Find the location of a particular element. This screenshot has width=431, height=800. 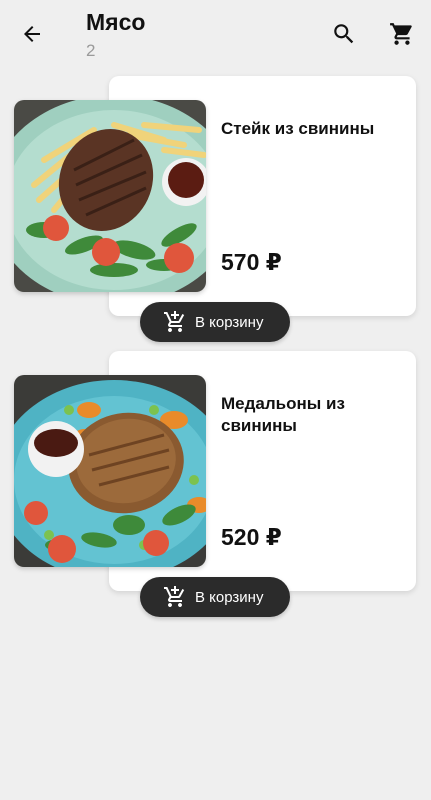

search-icon is located at coordinates (344, 34).